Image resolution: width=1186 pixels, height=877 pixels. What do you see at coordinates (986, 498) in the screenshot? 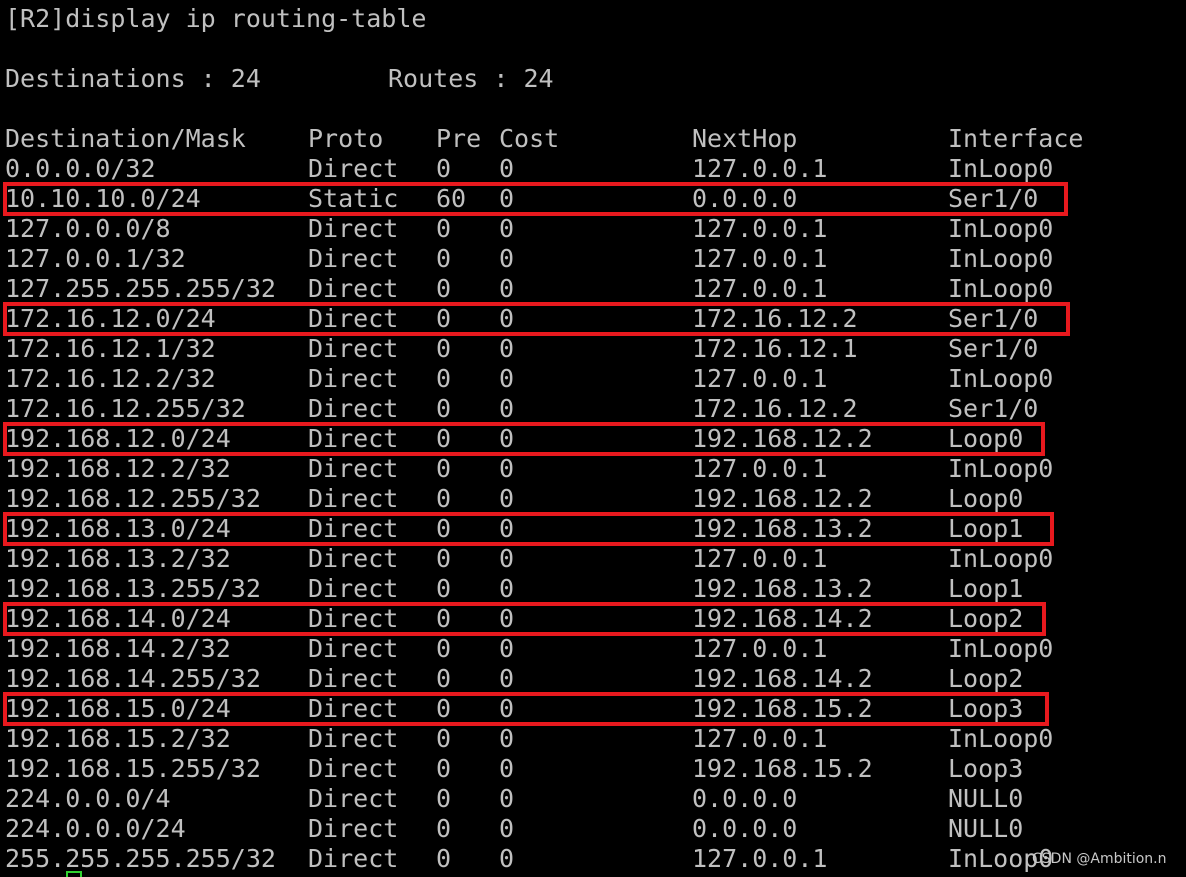
I see `cell-interface: Loop0` at bounding box center [986, 498].